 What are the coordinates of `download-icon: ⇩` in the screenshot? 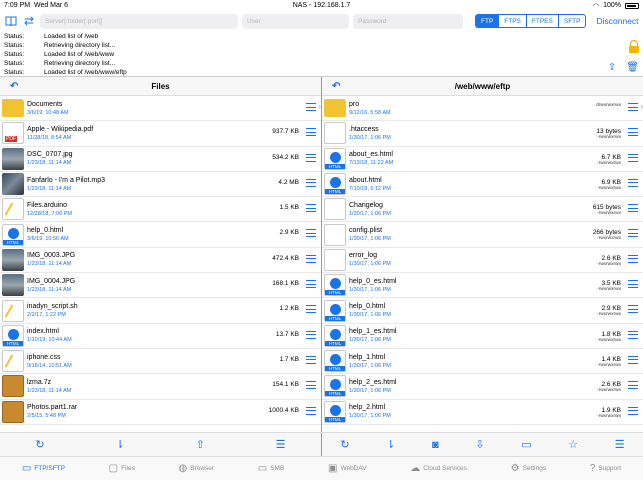 It's located at (479, 444).